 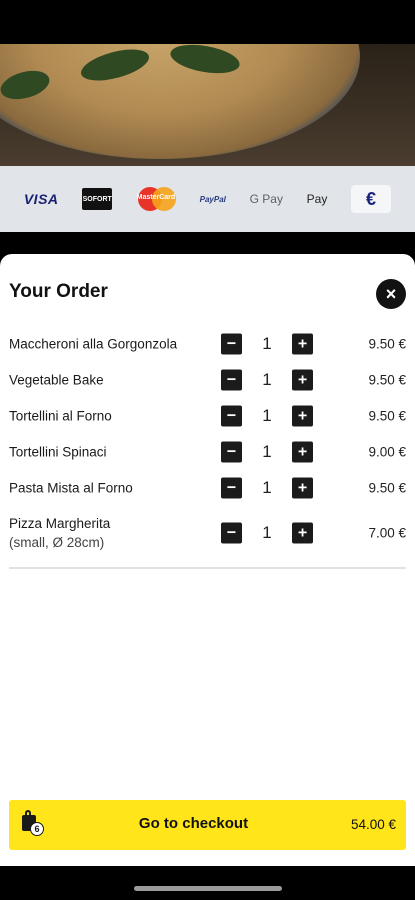 What do you see at coordinates (60, 533) in the screenshot?
I see `item-name: Pizza Margherita (small, Ø 28cm)` at bounding box center [60, 533].